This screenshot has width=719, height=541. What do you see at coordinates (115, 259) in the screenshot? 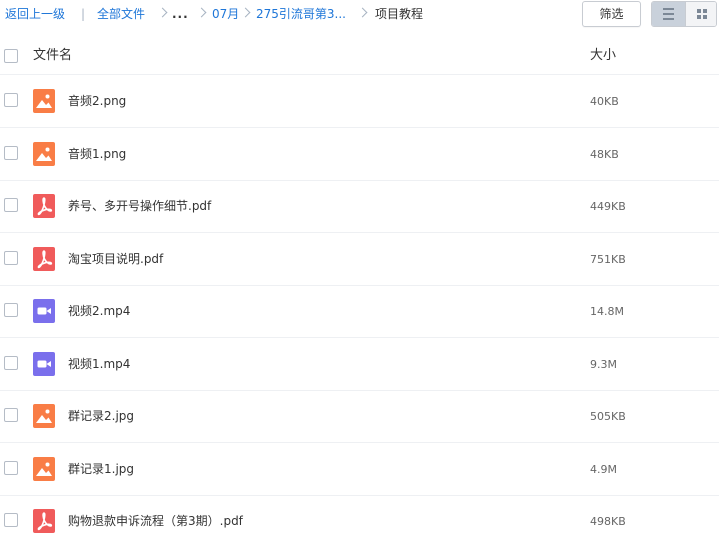
I see `file-name: 淘宝项目说明.pdf` at bounding box center [115, 259].